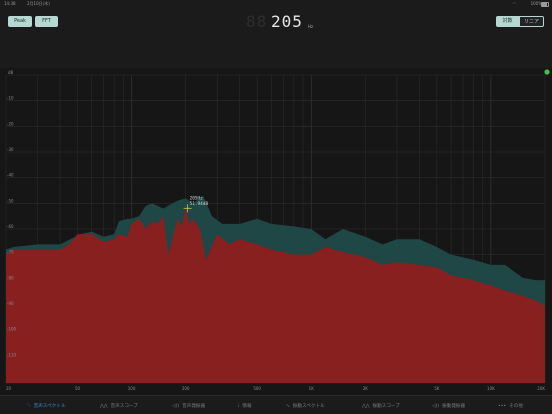 The height and width of the screenshot is (414, 552). Describe the element at coordinates (514, 3) in the screenshot. I see `wifi-icon: ◠` at that location.